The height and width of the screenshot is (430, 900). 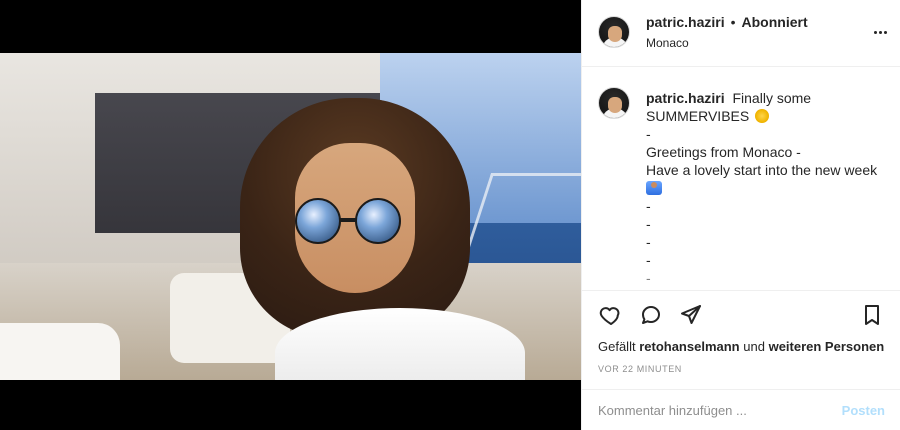 I want to click on post-timestamp: VOR 22 MINUTEN, so click(x=640, y=369).